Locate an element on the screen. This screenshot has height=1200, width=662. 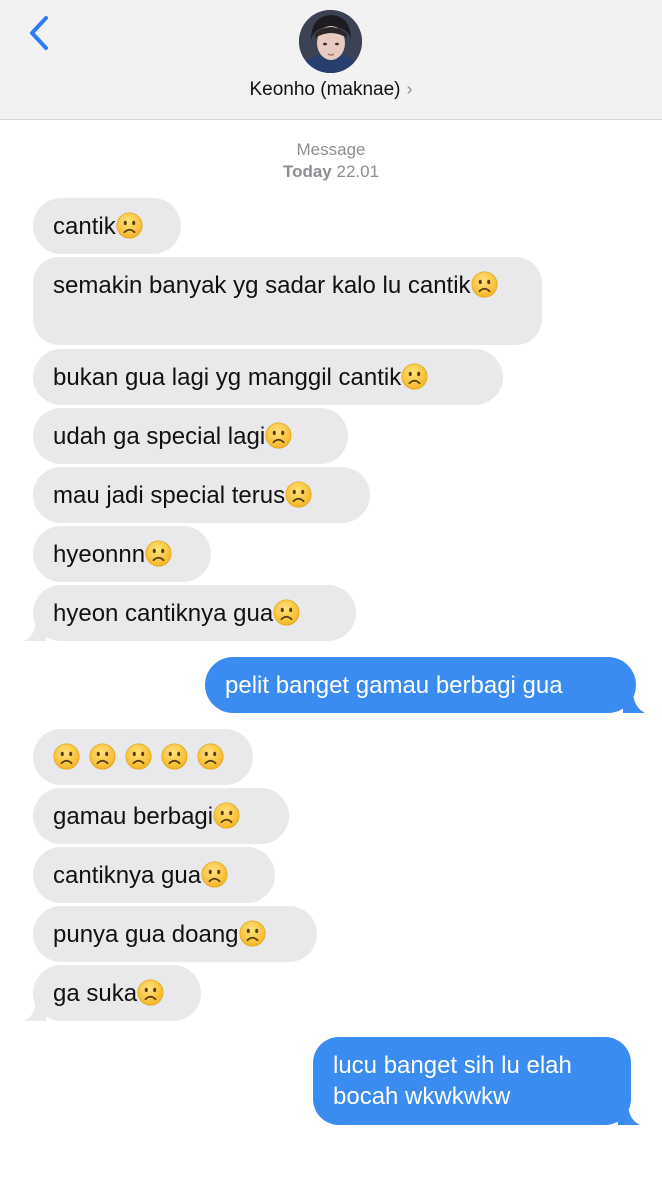
incoming-message-bubble: cantiknya gua is located at coordinates (154, 875).